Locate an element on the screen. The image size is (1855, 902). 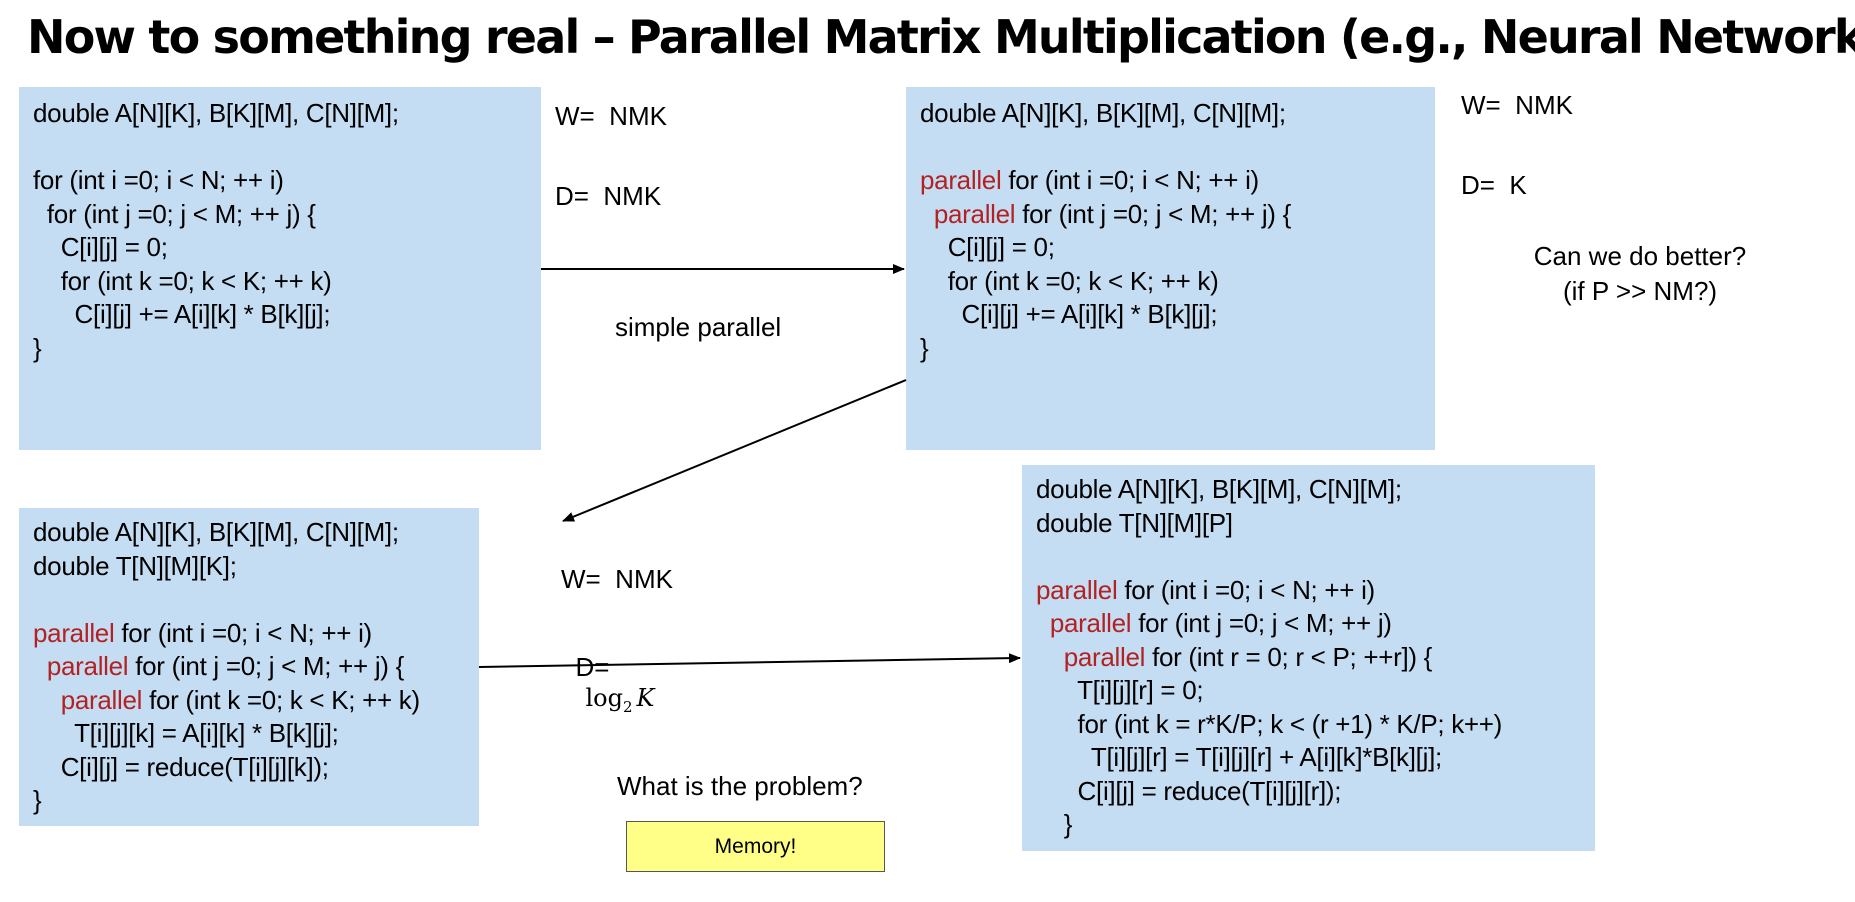
arrow-to-blocked-parallel is located at coordinates (749, 660).